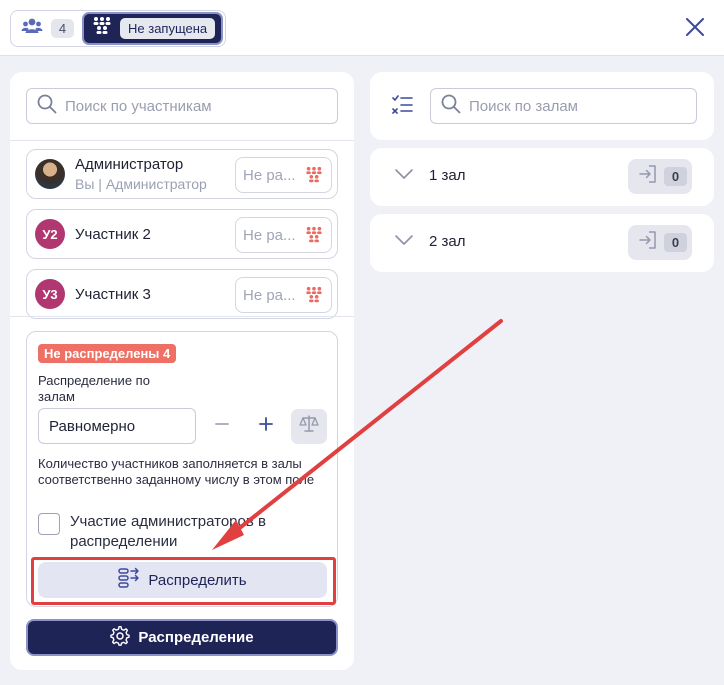 Image resolution: width=724 pixels, height=685 pixels. Describe the element at coordinates (117, 426) in the screenshot. I see `distribution-mode-select: Равномерно` at that location.